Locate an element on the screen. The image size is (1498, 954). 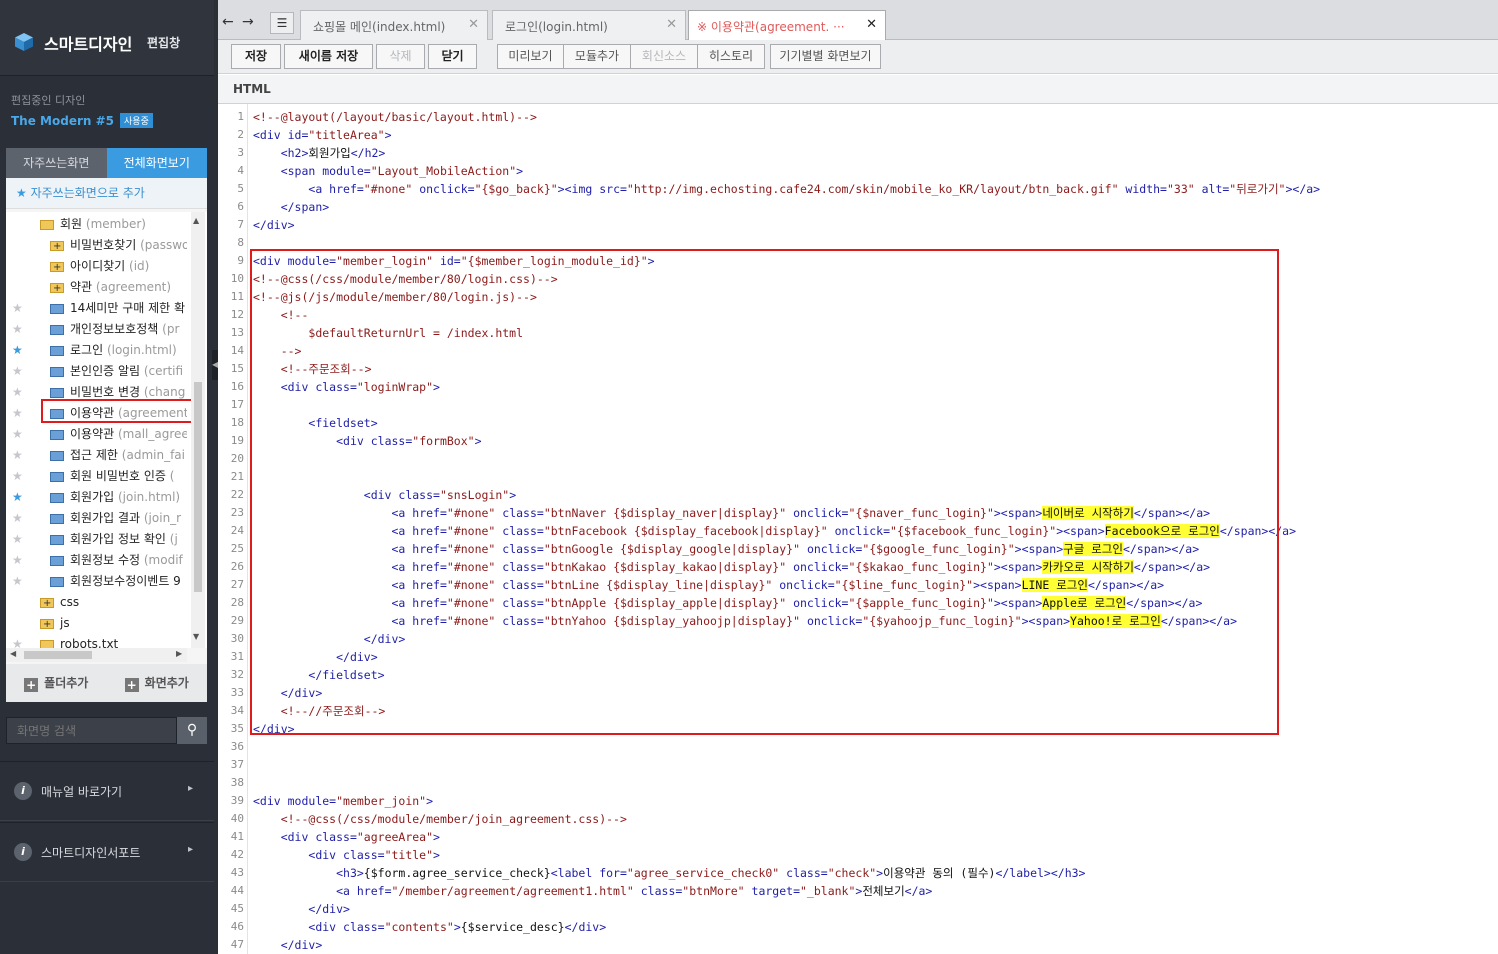
manual-link: i 매뉴얼 바로가기 ▸ is located at coordinates (107, 791).